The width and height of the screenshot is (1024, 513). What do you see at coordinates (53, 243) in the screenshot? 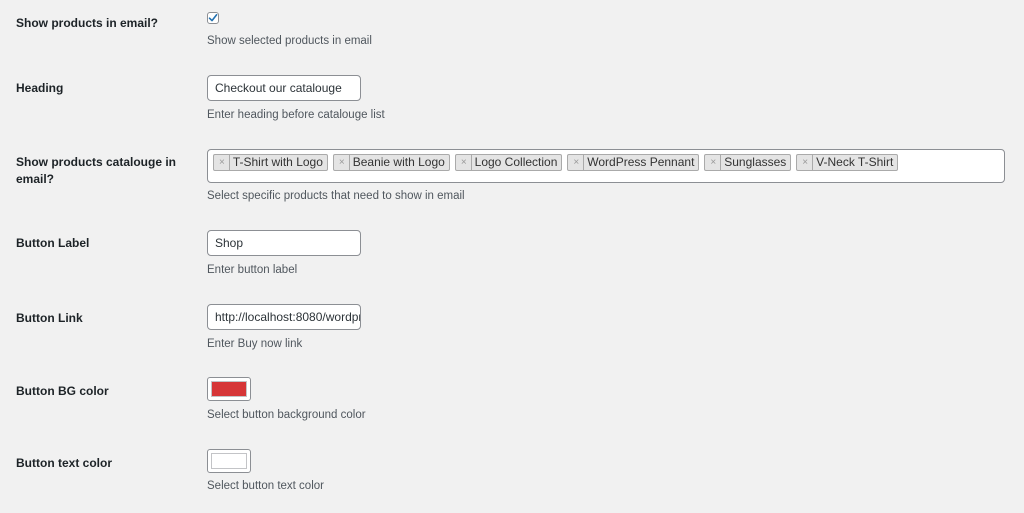
I see `button-label-label: Button Label` at bounding box center [53, 243].